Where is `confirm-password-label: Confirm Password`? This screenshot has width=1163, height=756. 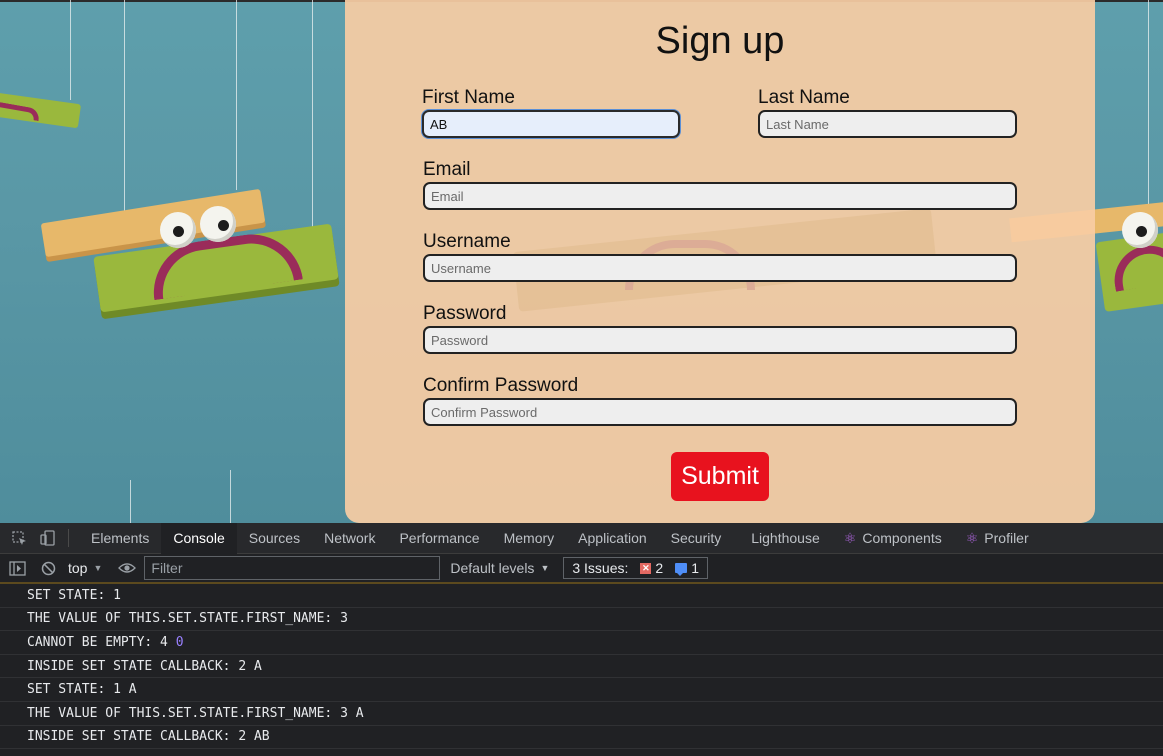
confirm-password-label: Confirm Password is located at coordinates (501, 385).